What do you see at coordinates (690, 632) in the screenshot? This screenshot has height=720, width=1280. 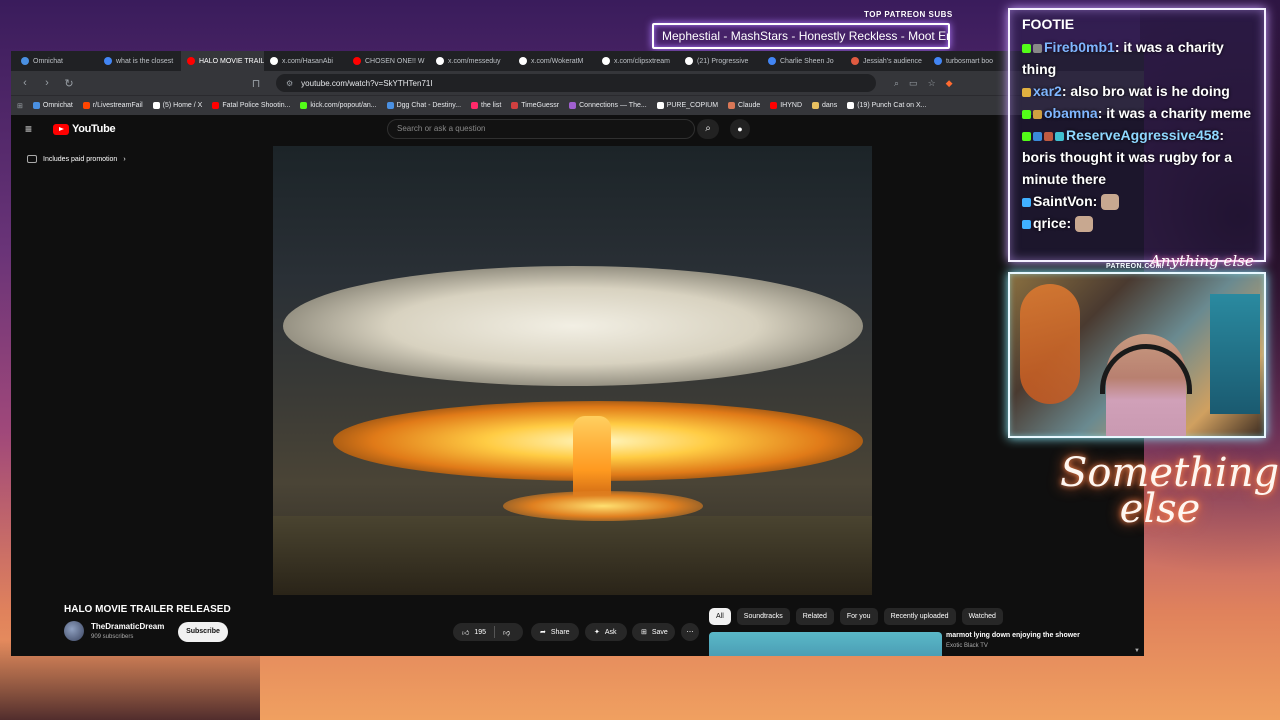 I see `more-options-icon: ⋯` at bounding box center [690, 632].